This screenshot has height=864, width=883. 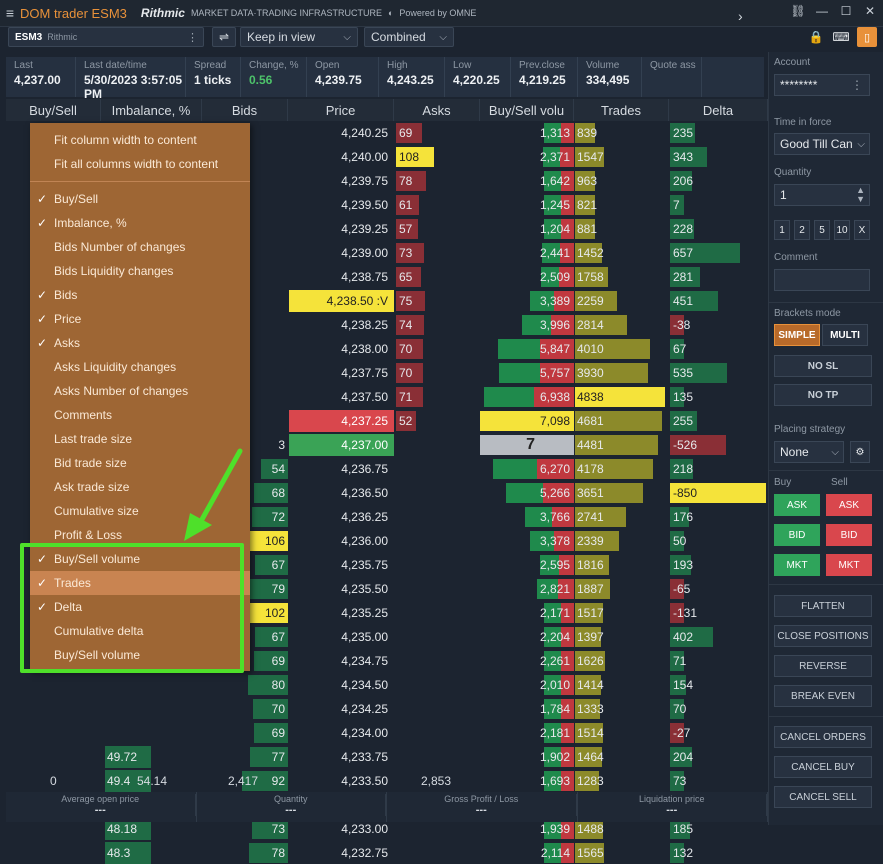 I want to click on price-cell: 4,237.50, so click(x=341, y=397).